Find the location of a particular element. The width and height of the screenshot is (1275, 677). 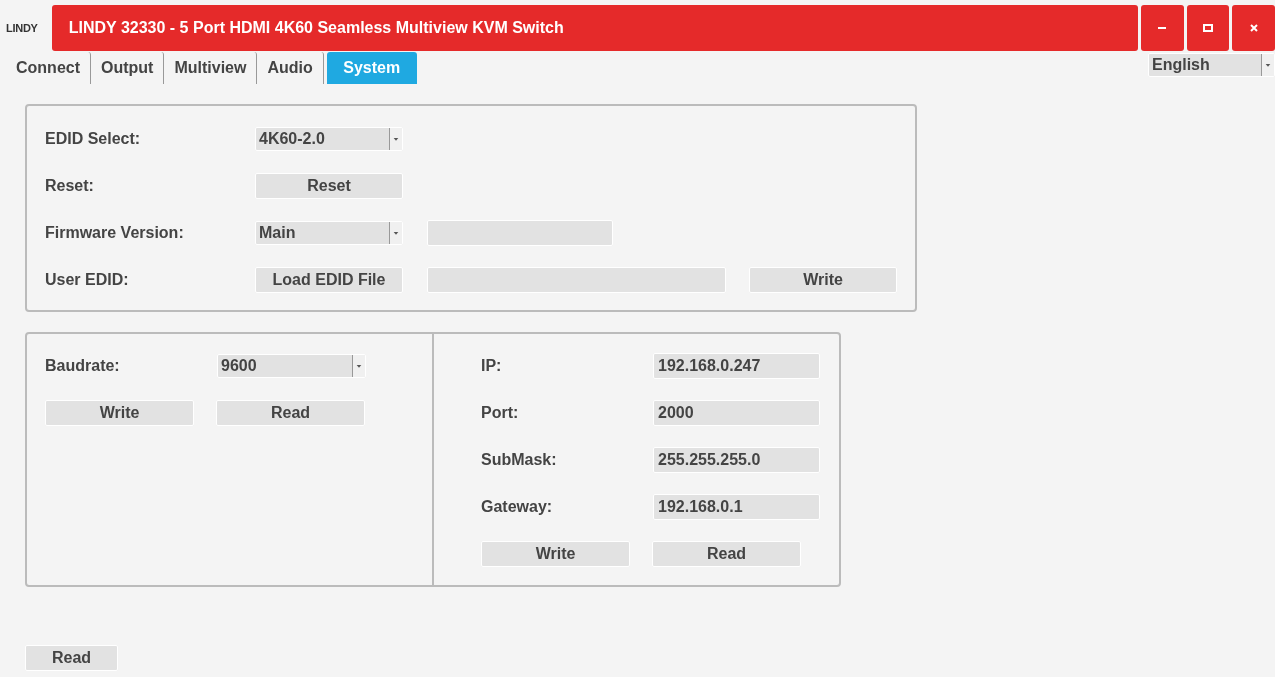

minimize-icon is located at coordinates (1162, 28).